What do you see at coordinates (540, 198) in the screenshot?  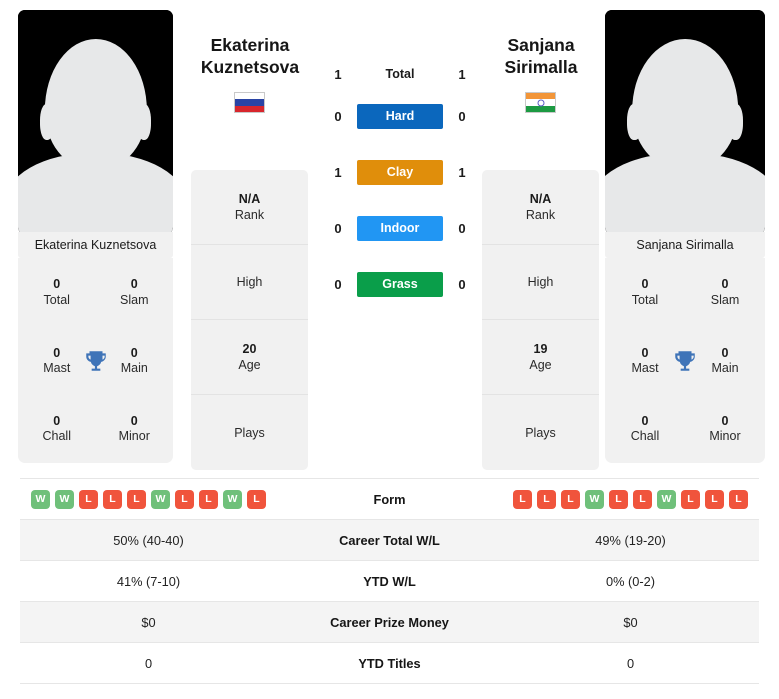 I see `rank-value: N/A` at bounding box center [540, 198].